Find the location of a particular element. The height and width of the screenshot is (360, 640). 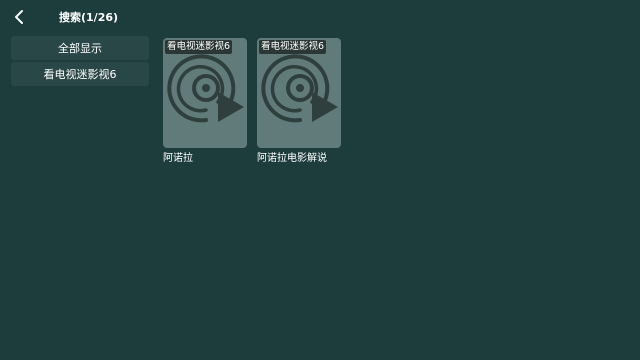

filter-item-all: 全部显示 is located at coordinates (80, 48).